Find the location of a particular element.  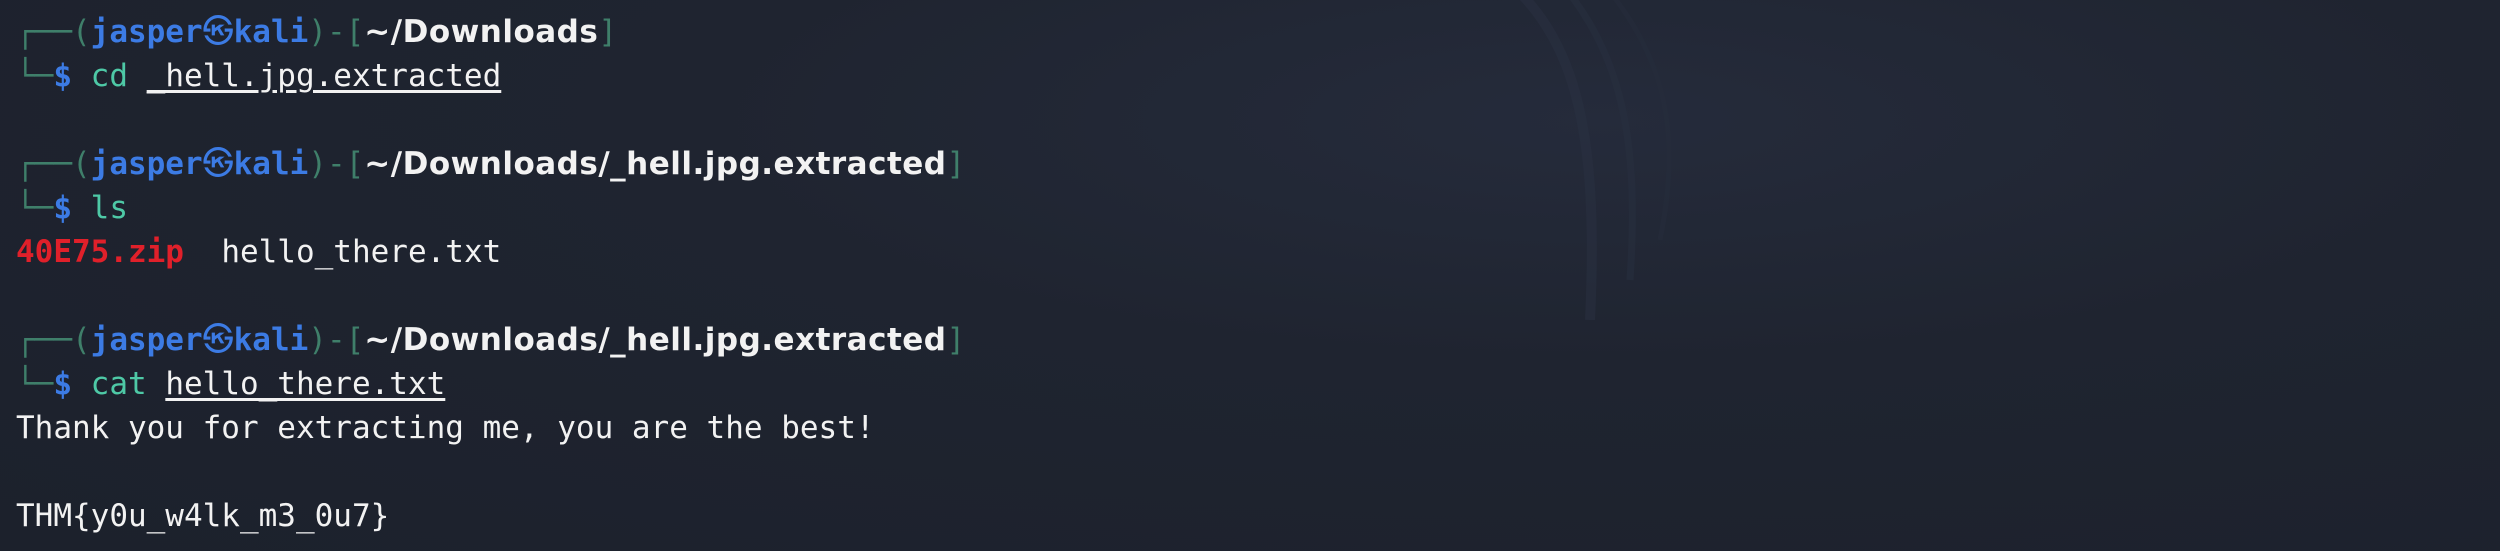

kali-dragon-watermark is located at coordinates (1595, 160).